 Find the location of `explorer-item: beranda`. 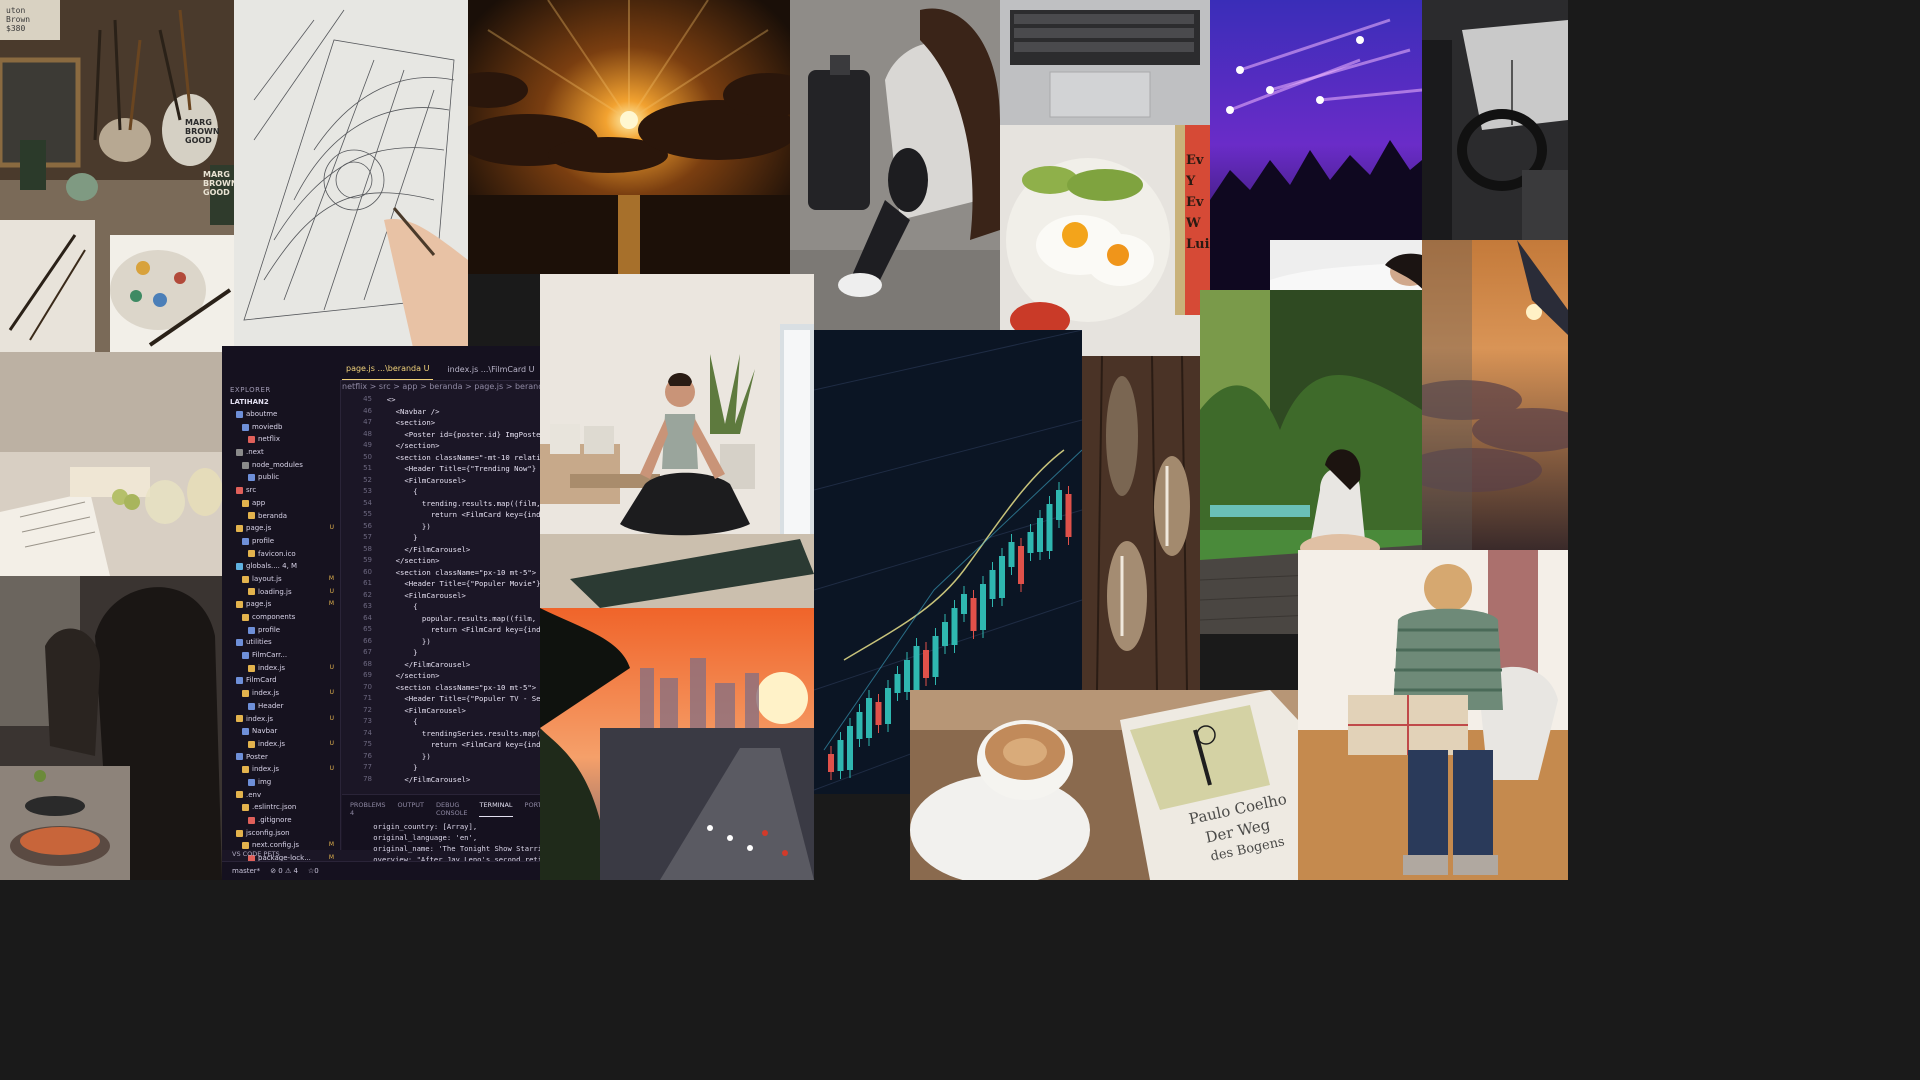

explorer-item: beranda is located at coordinates (281, 516).